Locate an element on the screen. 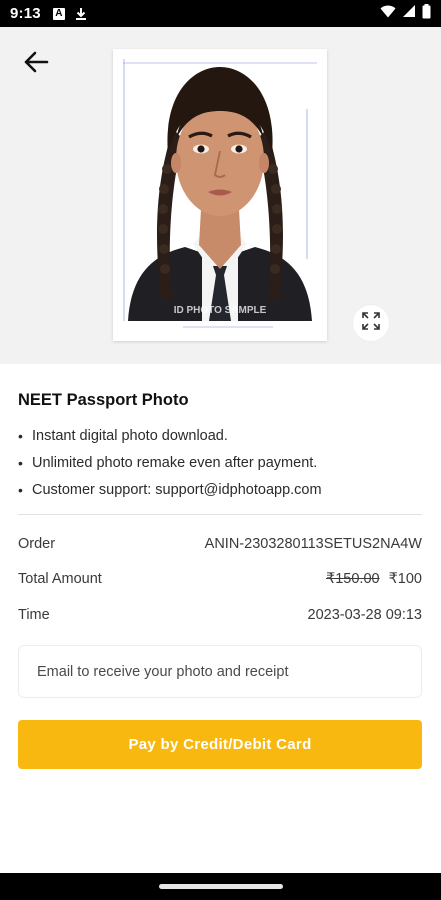  navigation-bar is located at coordinates (220, 886).